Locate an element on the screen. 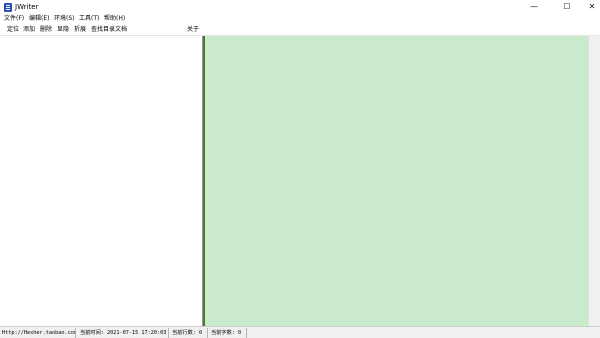 The width and height of the screenshot is (600, 338). menu-bar: 文件(F) 编辑(E) 环境(S) 工具(T) 帮助(H) is located at coordinates (300, 19).